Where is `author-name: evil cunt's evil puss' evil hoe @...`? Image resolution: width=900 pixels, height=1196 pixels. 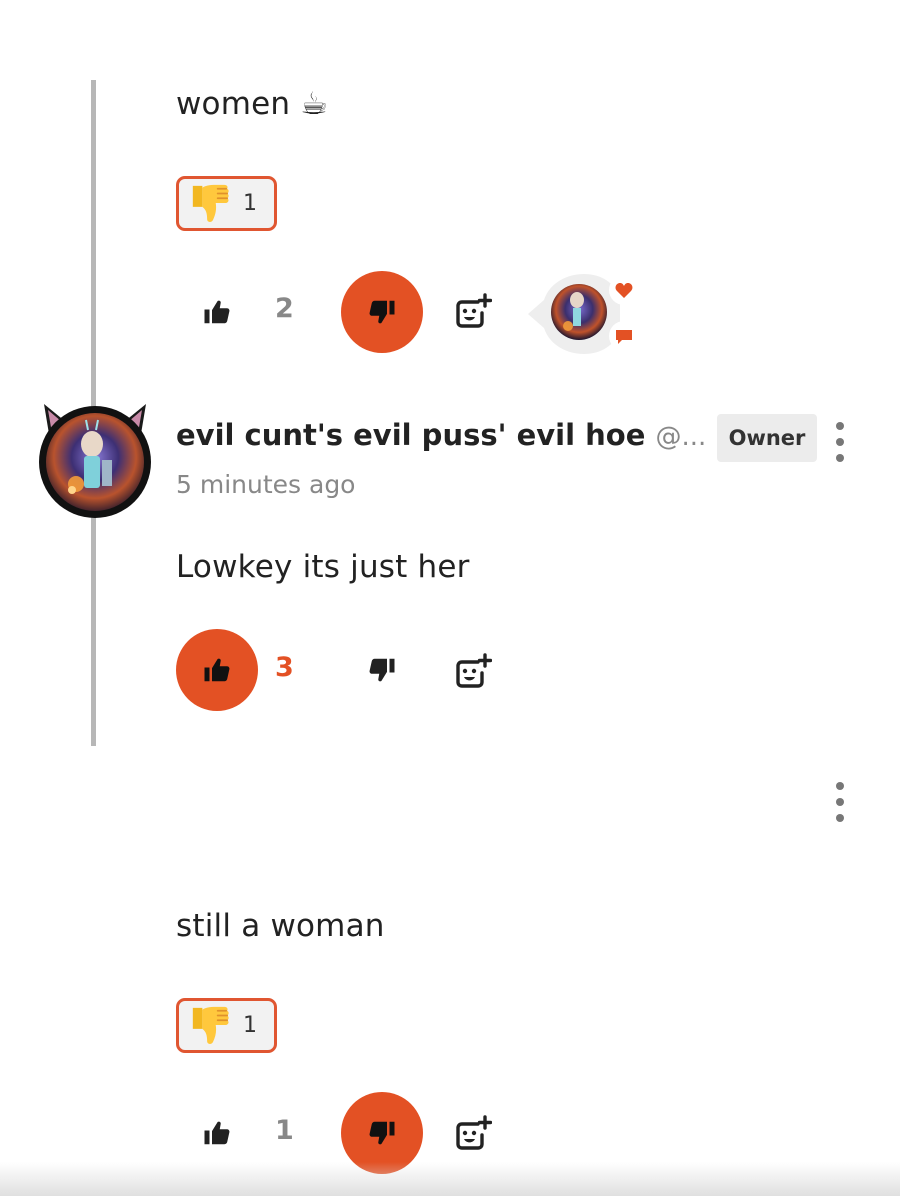
author-name: evil cunt's evil puss' evil hoe @... is located at coordinates (441, 435).